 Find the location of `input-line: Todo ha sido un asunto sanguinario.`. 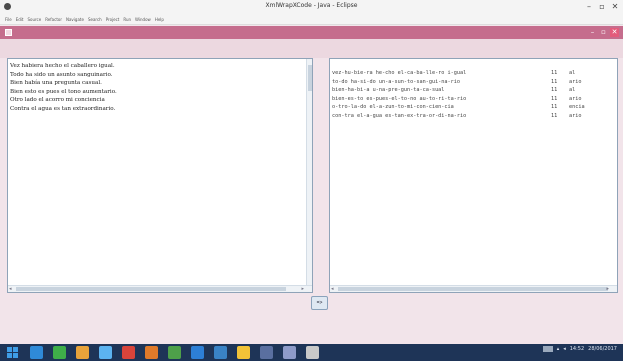

input-line: Todo ha sido un asunto sanguinario. is located at coordinates (61, 74).